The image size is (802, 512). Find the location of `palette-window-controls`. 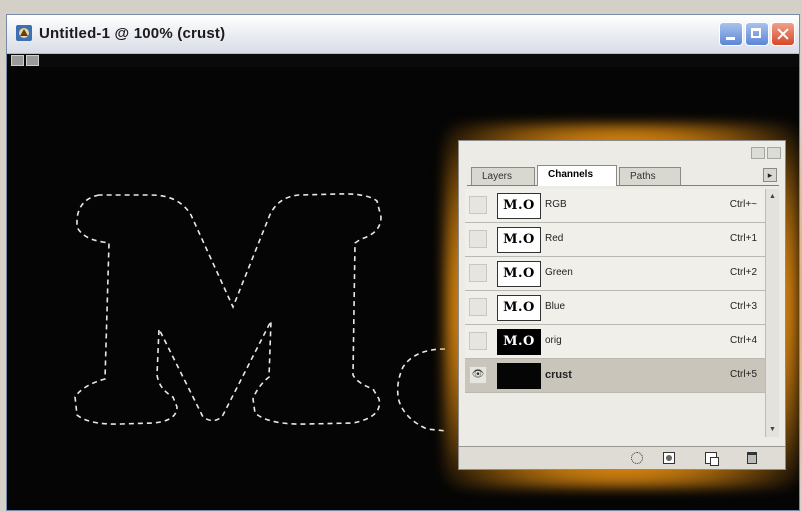

palette-window-controls is located at coordinates (766, 153).